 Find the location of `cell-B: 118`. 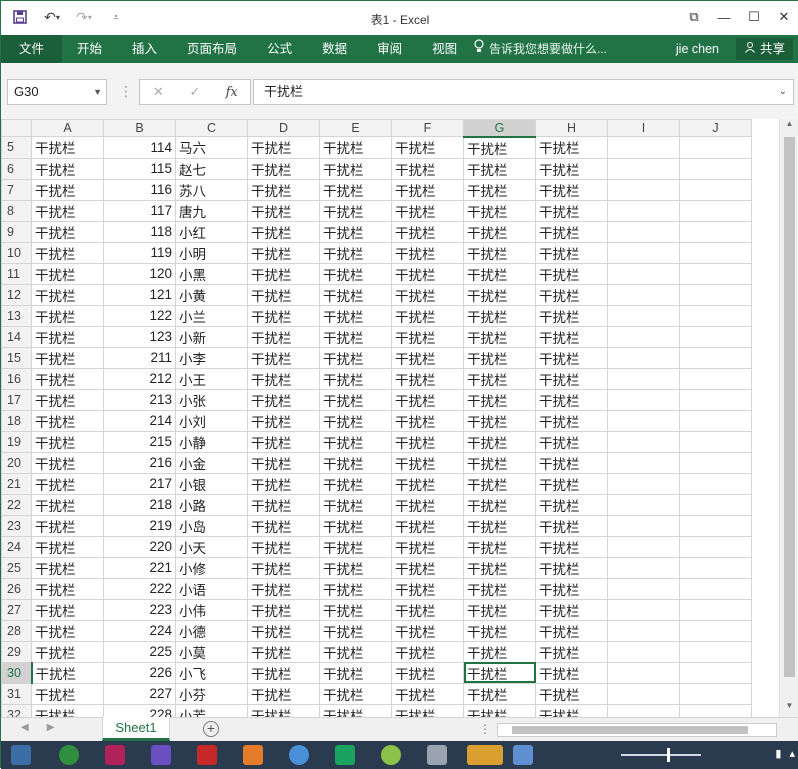

cell-B: 118 is located at coordinates (139, 231).